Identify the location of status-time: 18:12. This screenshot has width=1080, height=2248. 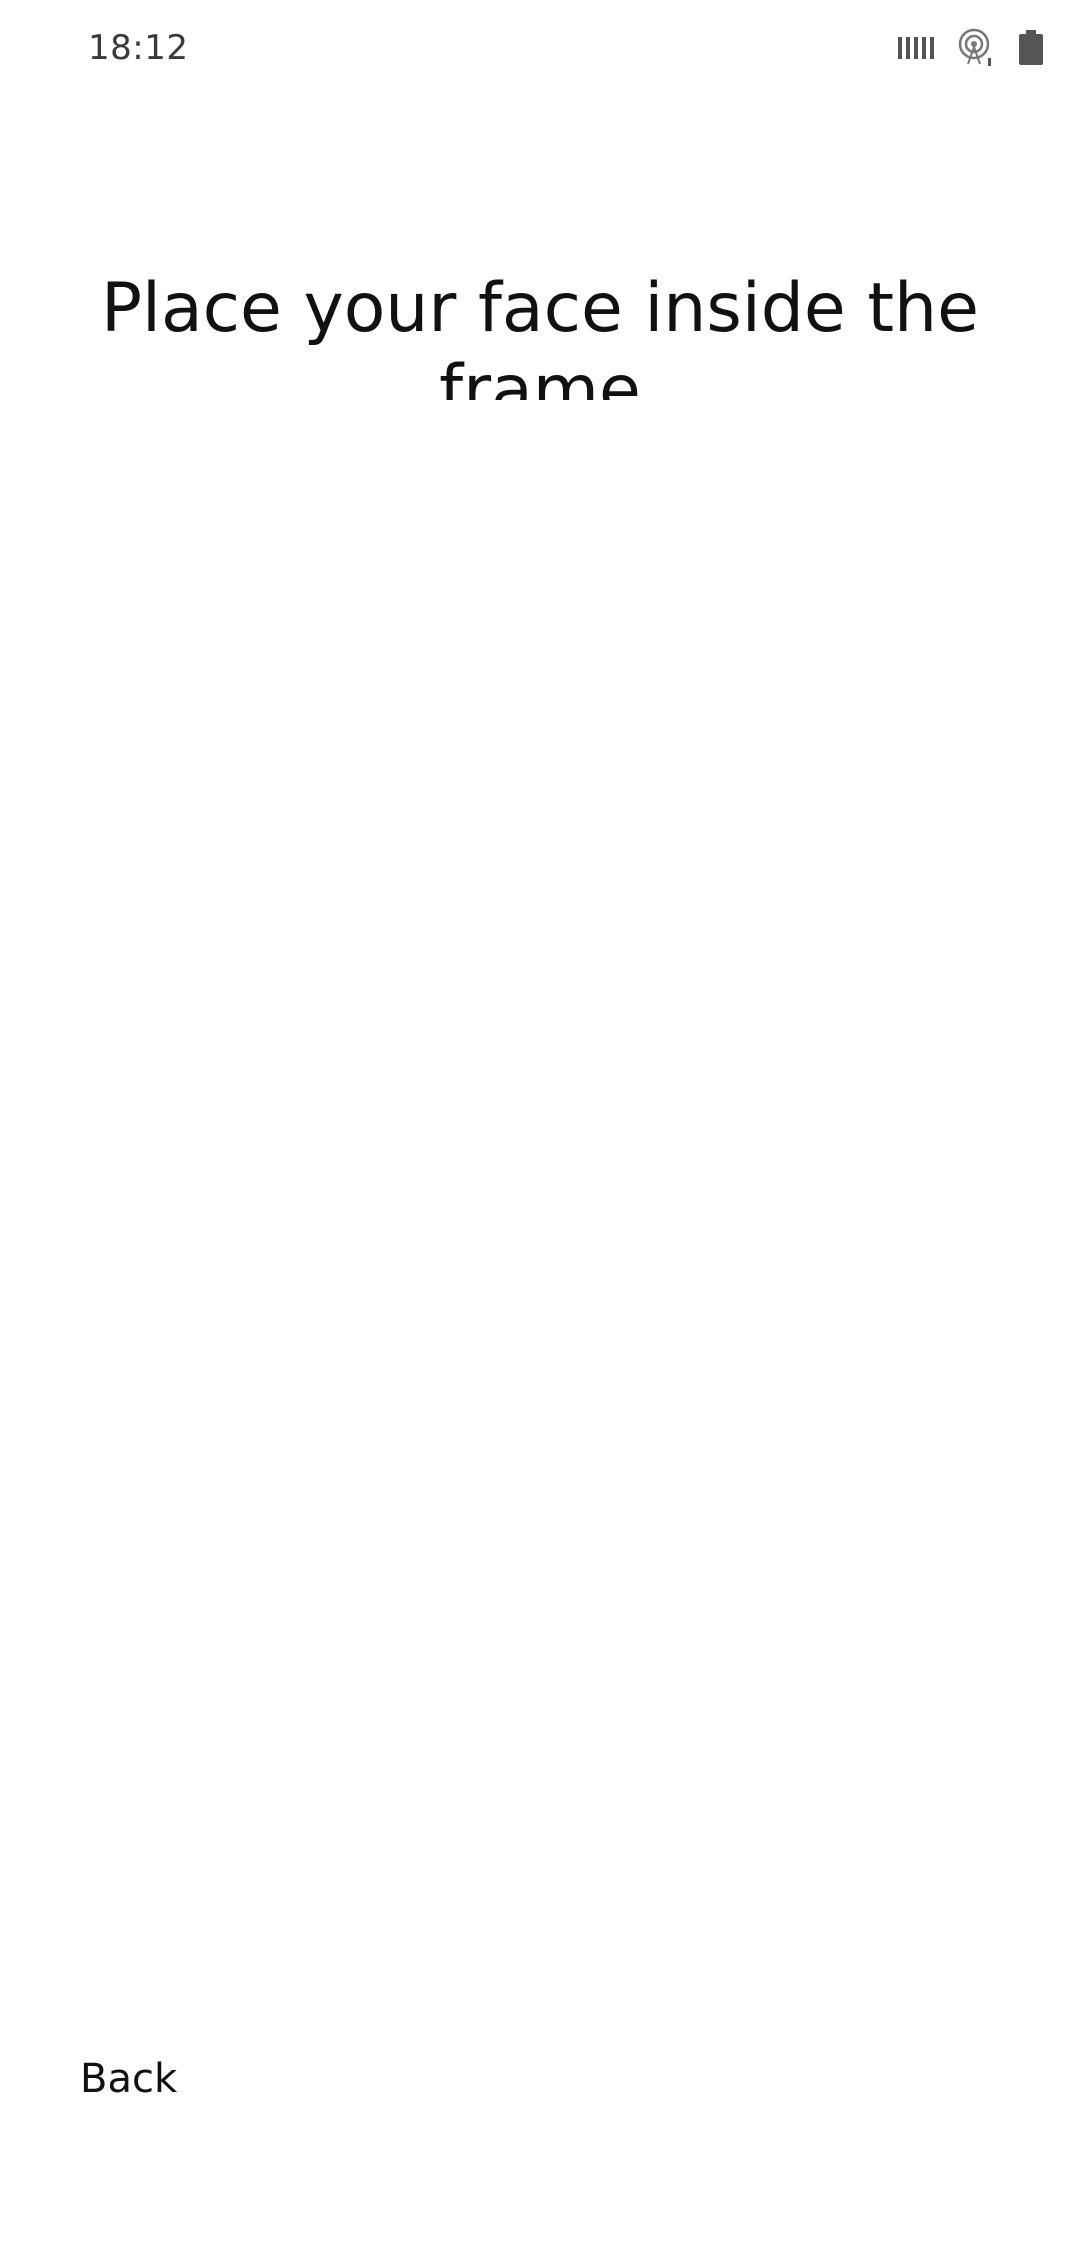
(138, 48).